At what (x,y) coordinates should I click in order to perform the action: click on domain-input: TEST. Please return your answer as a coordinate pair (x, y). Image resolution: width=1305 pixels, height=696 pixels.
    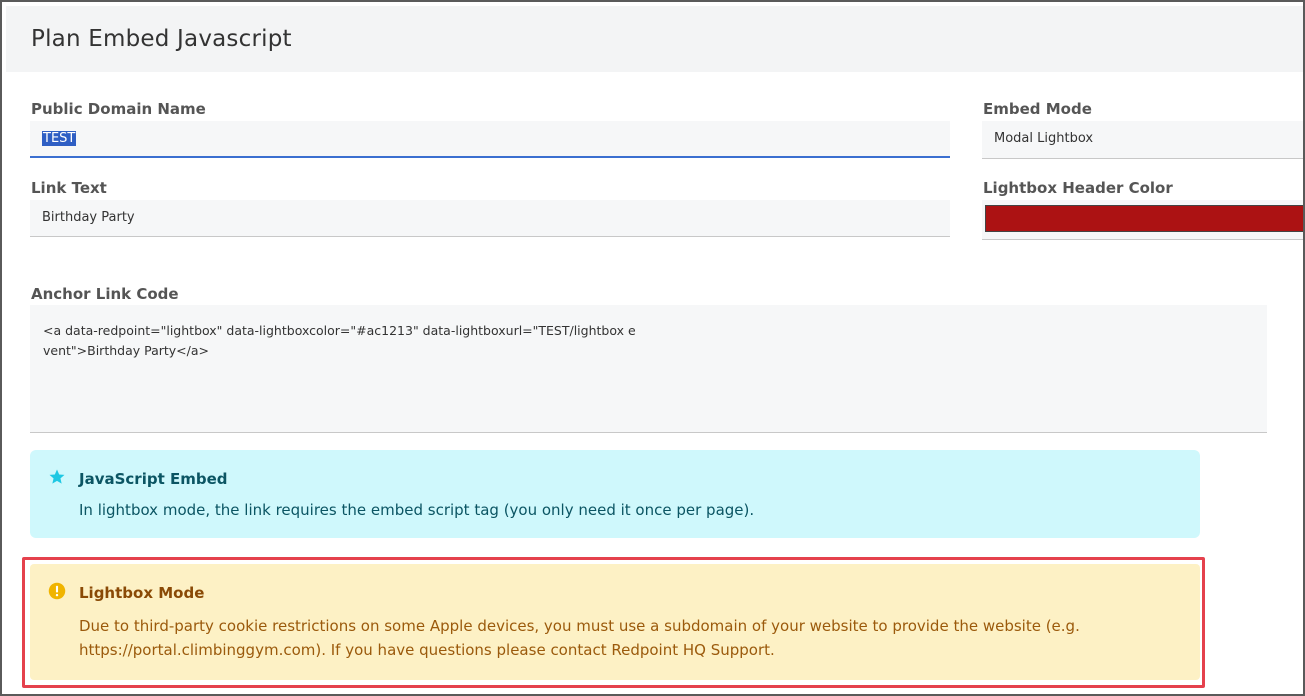
    Looking at the image, I should click on (490, 139).